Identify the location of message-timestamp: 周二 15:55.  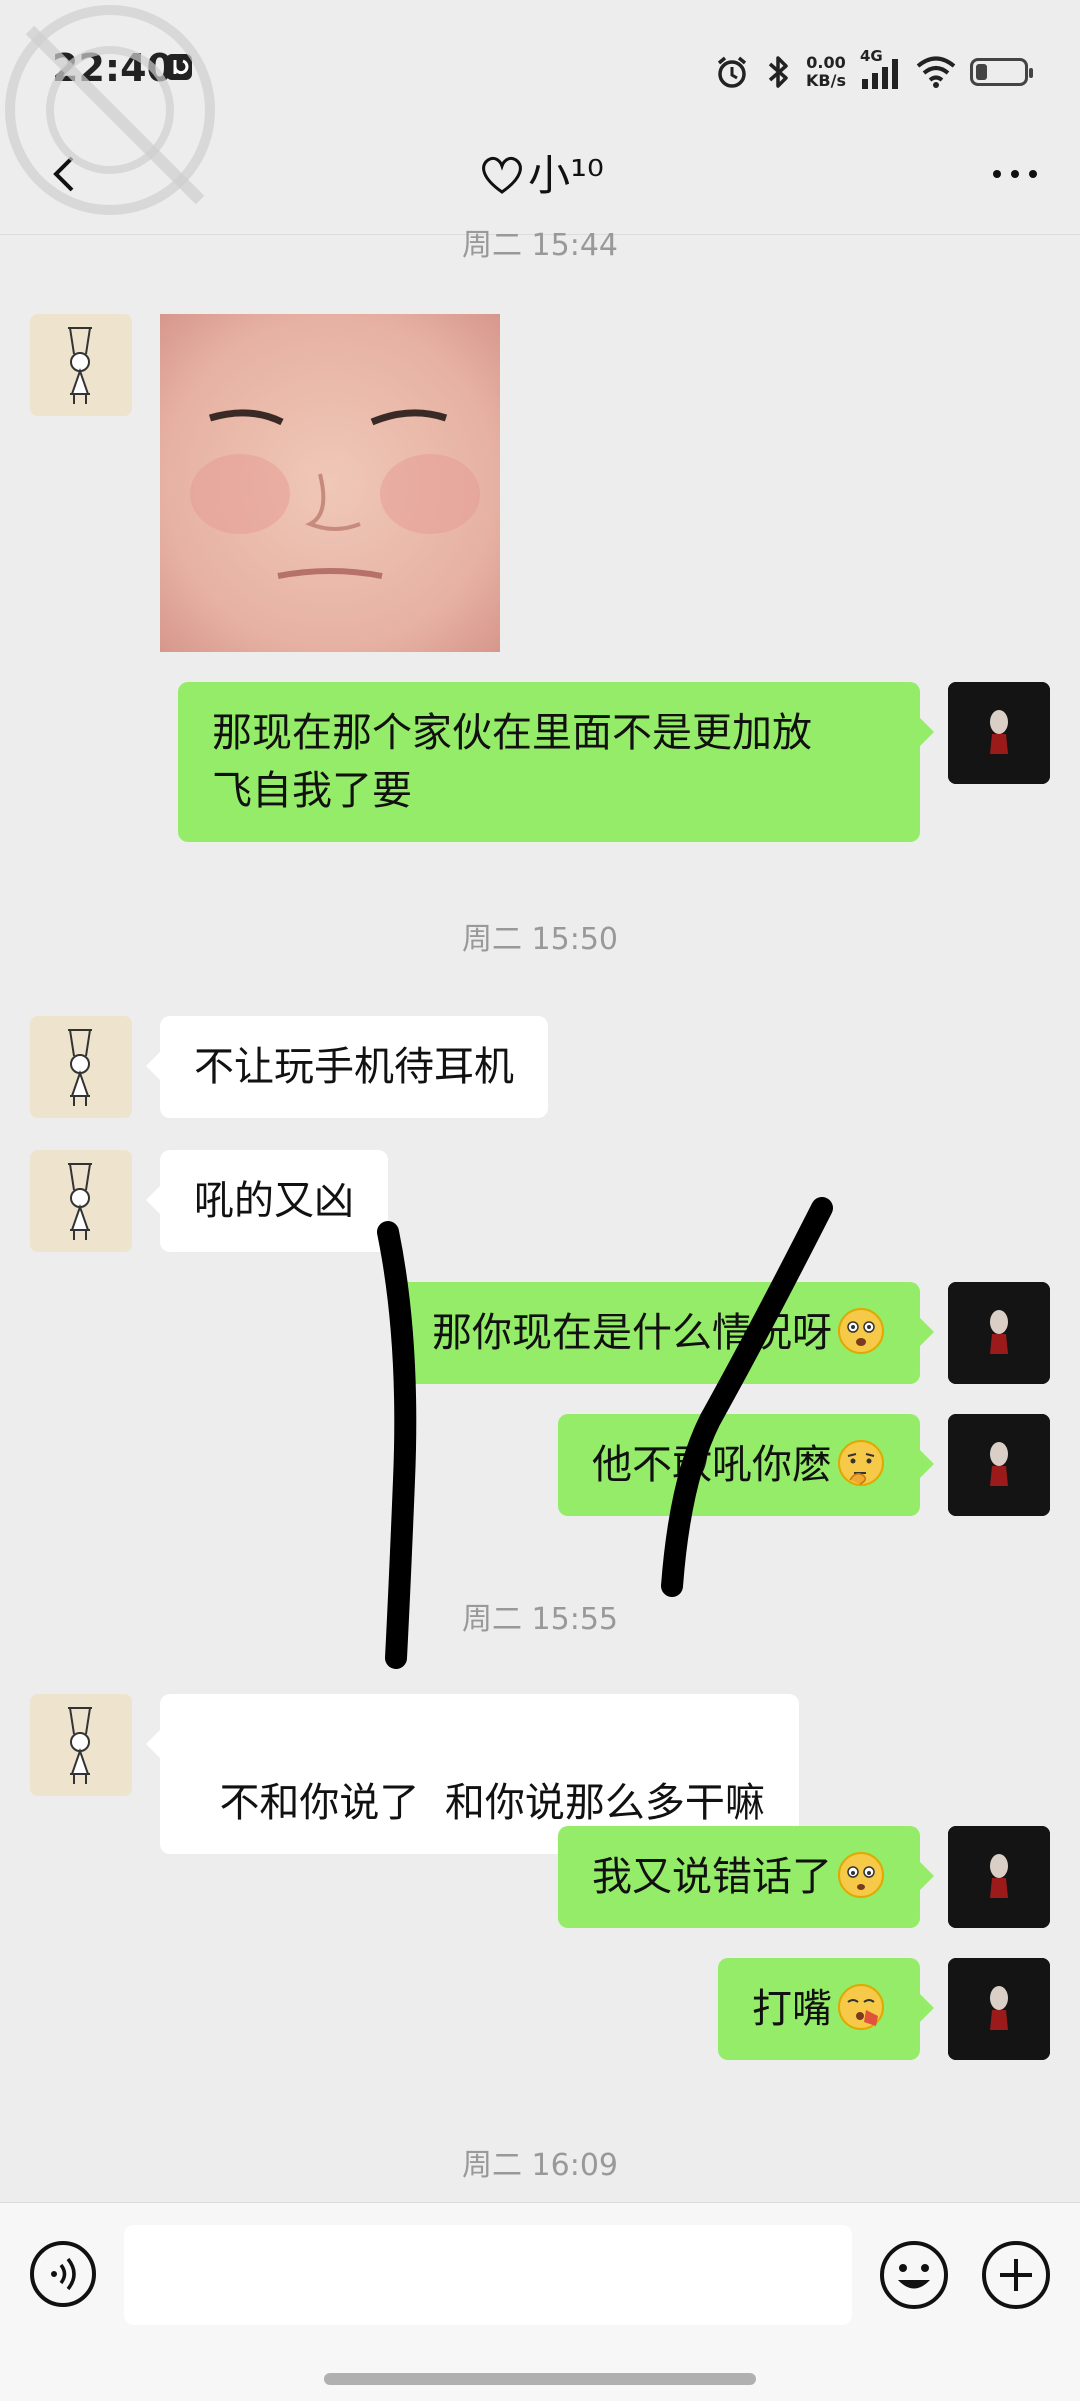
(540, 1619).